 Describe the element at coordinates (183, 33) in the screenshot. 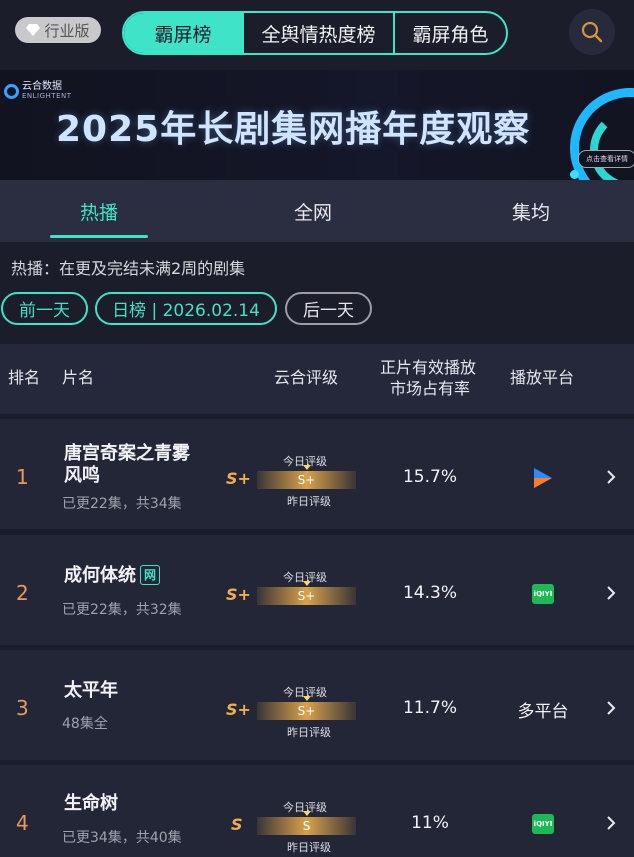

I see `tab-screen-rank: 霸屏榜` at that location.